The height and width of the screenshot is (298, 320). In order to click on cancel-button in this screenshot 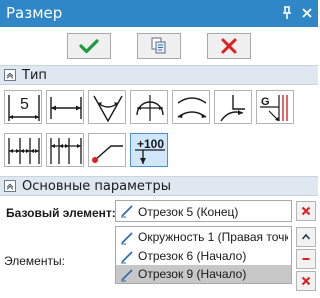, I will do `click(229, 46)`.